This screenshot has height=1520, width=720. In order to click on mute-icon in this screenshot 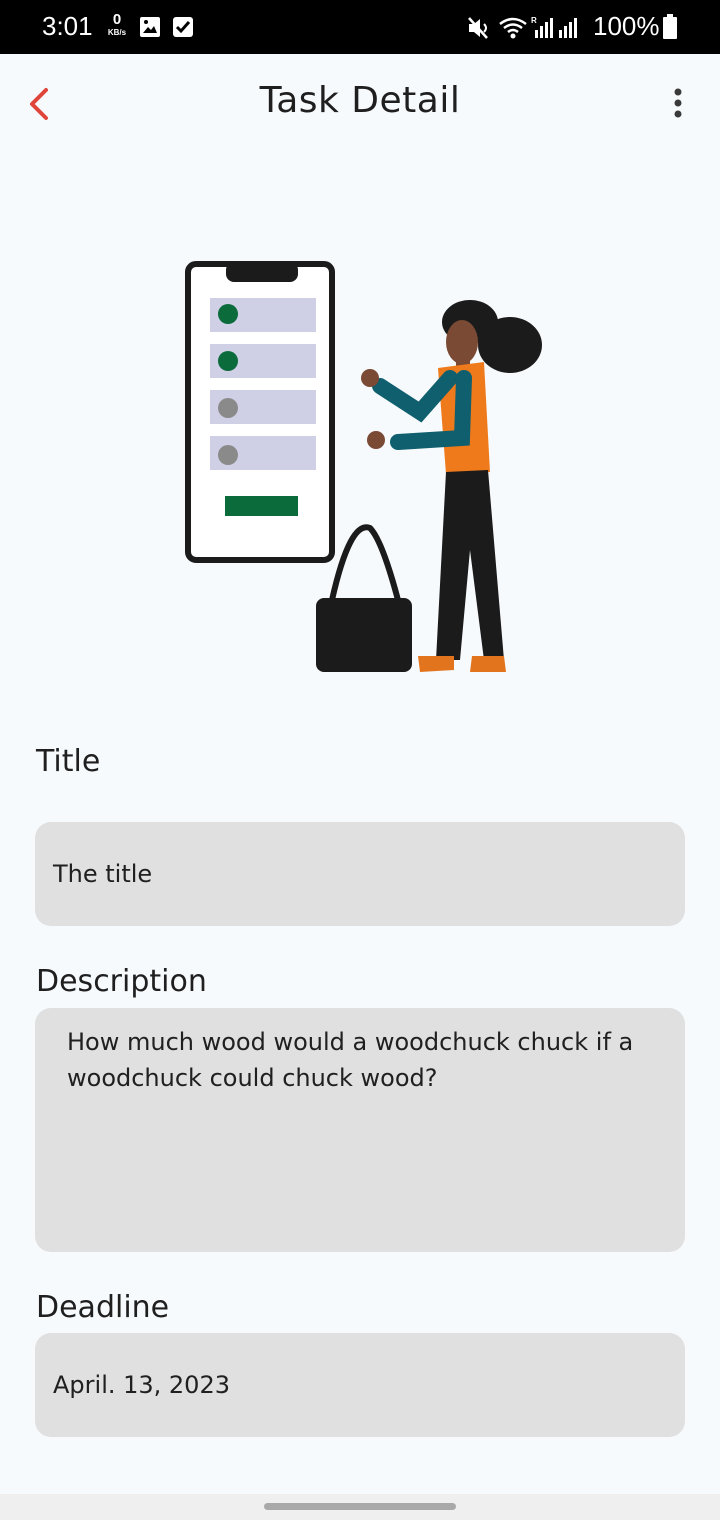, I will do `click(480, 30)`.